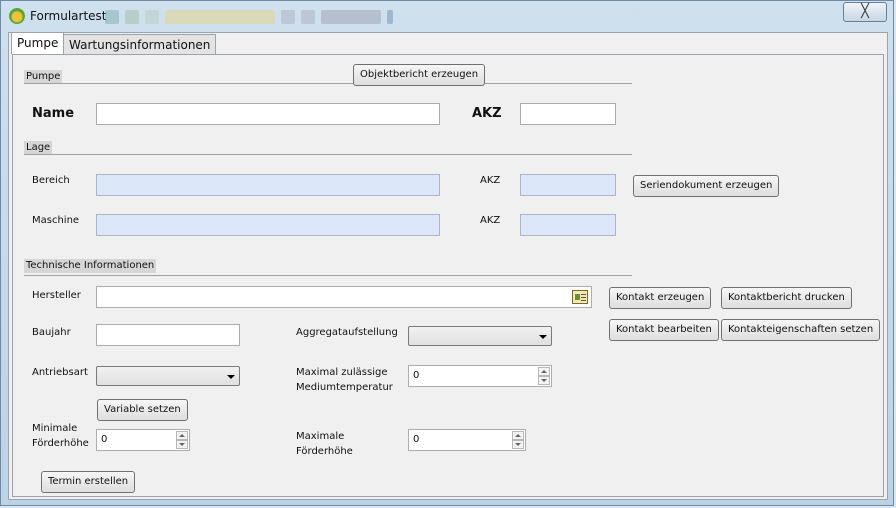 The width and height of the screenshot is (896, 508). What do you see at coordinates (568, 114) in the screenshot?
I see `akz-field` at bounding box center [568, 114].